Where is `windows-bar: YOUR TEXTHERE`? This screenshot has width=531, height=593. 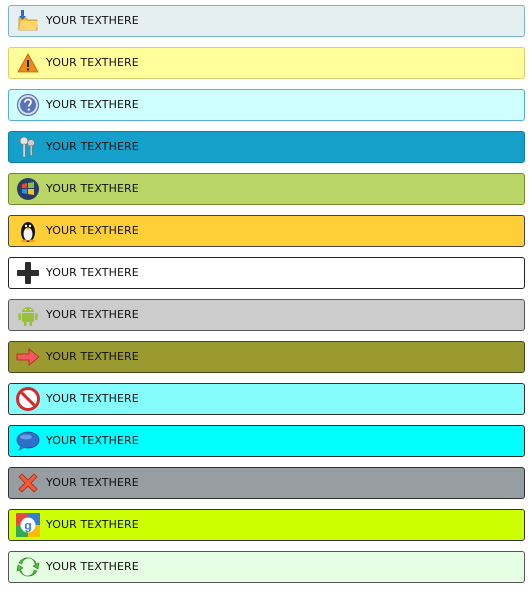 windows-bar: YOUR TEXTHERE is located at coordinates (266, 189).